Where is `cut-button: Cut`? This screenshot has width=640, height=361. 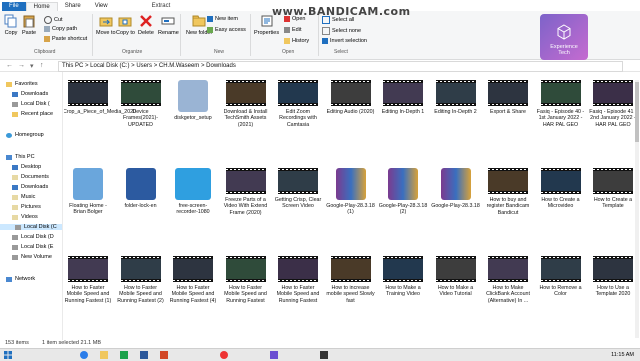
cut-button: Cut is located at coordinates (53, 20).